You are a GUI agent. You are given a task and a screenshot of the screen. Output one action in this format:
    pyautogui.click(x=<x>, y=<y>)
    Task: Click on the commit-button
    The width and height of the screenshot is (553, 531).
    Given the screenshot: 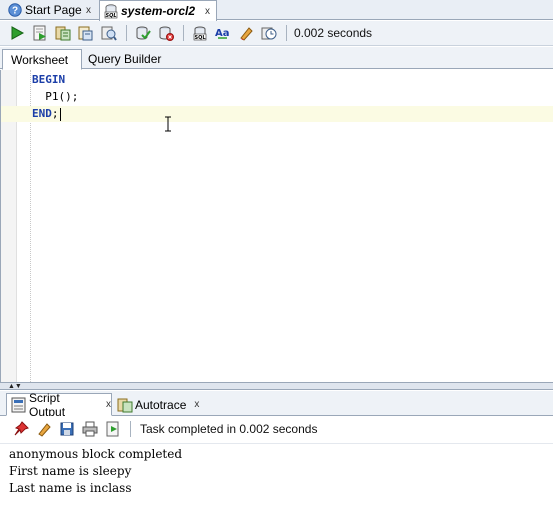 What is the action you would take?
    pyautogui.click(x=143, y=33)
    